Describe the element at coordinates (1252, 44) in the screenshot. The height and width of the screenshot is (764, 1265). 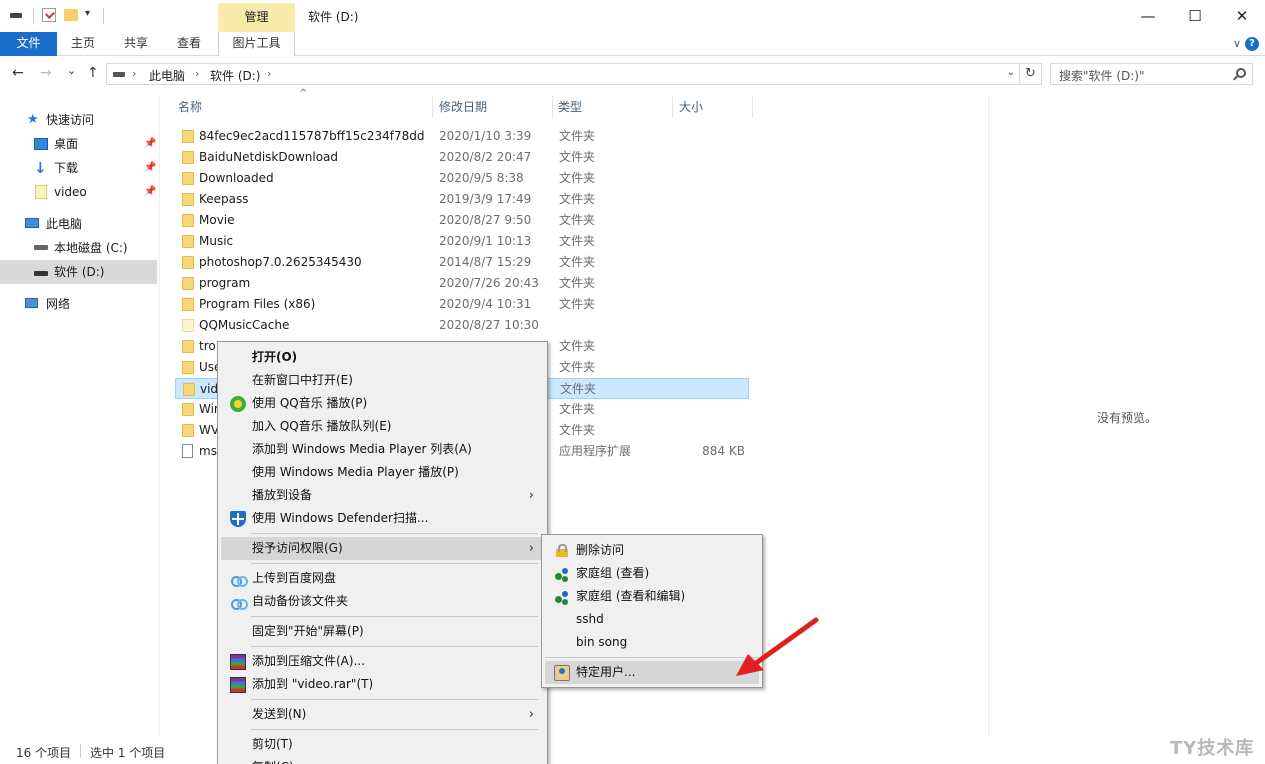
I see `help-icon: ?` at that location.